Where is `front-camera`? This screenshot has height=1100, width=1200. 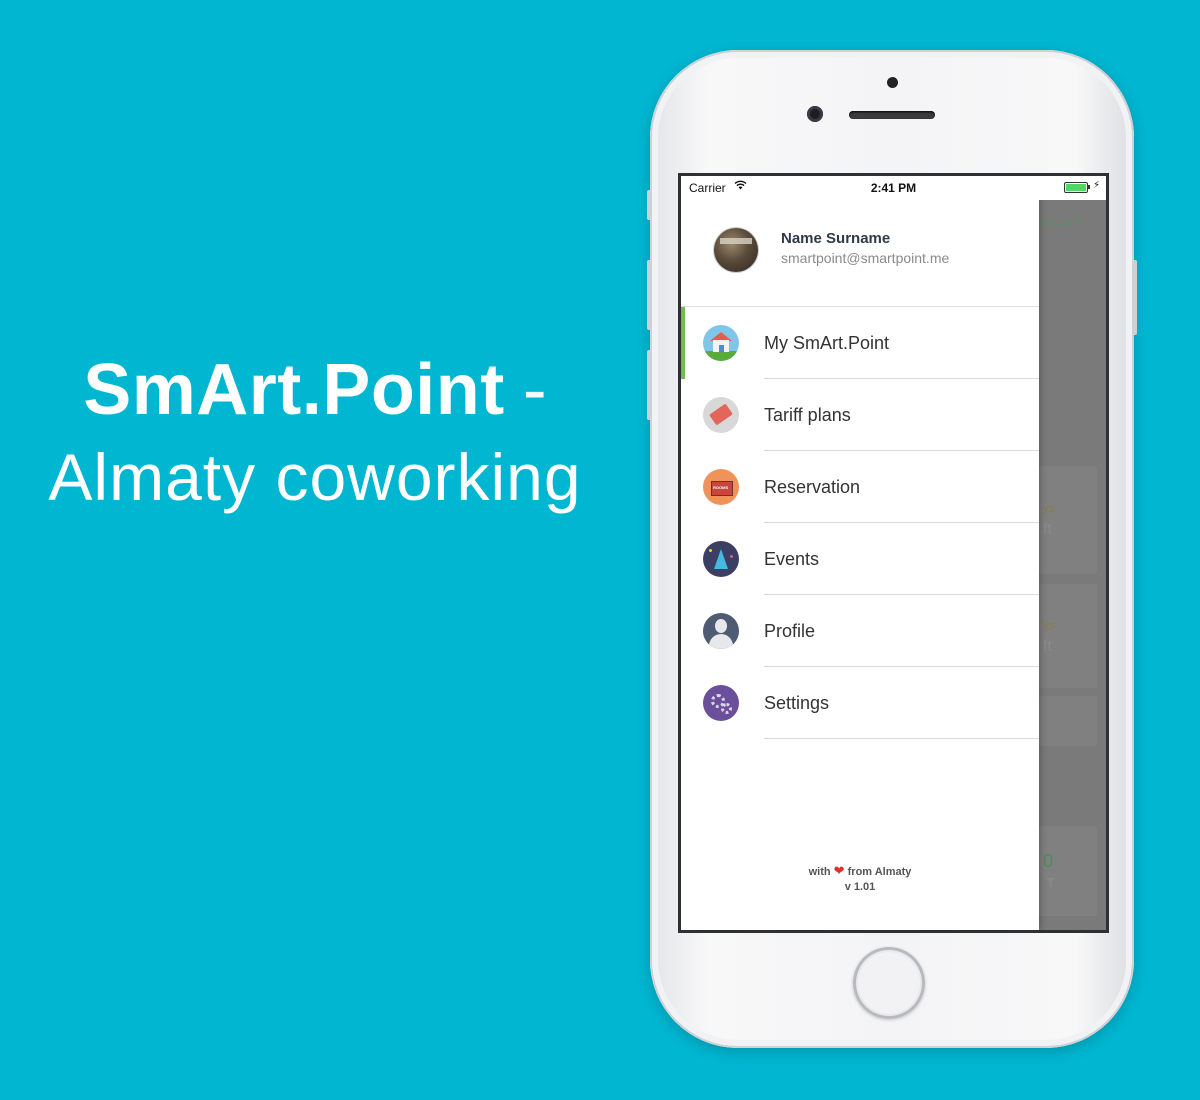
front-camera is located at coordinates (815, 114).